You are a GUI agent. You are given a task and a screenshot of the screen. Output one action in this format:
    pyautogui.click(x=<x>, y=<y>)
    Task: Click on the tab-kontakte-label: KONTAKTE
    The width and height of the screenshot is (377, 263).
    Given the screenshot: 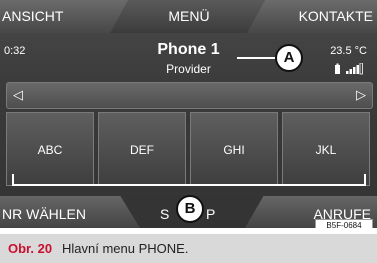 What is the action you would take?
    pyautogui.click(x=335, y=16)
    